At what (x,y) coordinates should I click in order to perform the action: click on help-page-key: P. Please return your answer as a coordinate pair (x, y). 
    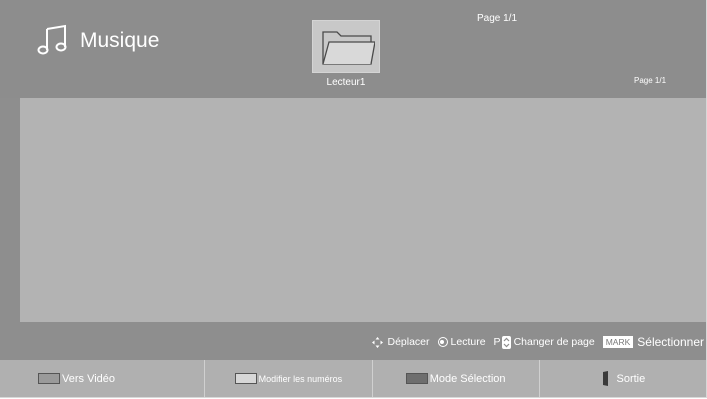
    Looking at the image, I should click on (497, 342).